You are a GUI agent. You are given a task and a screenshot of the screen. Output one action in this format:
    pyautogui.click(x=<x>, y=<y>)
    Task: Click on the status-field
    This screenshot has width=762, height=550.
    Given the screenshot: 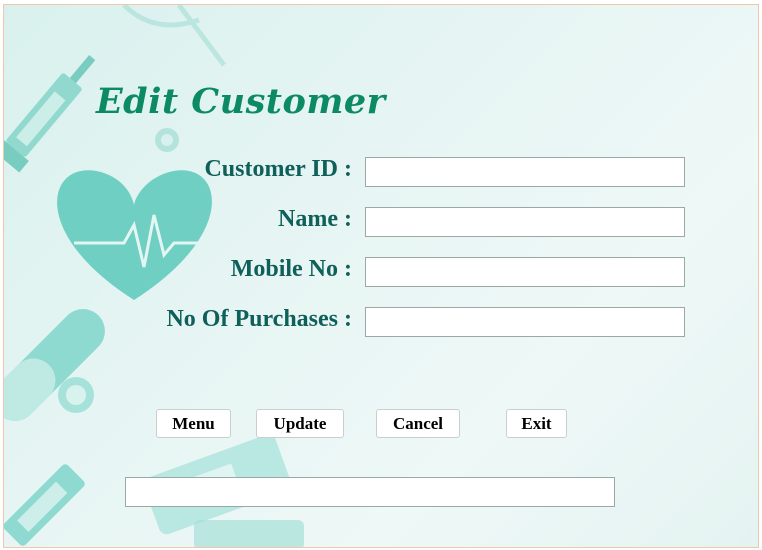 What is the action you would take?
    pyautogui.click(x=370, y=492)
    